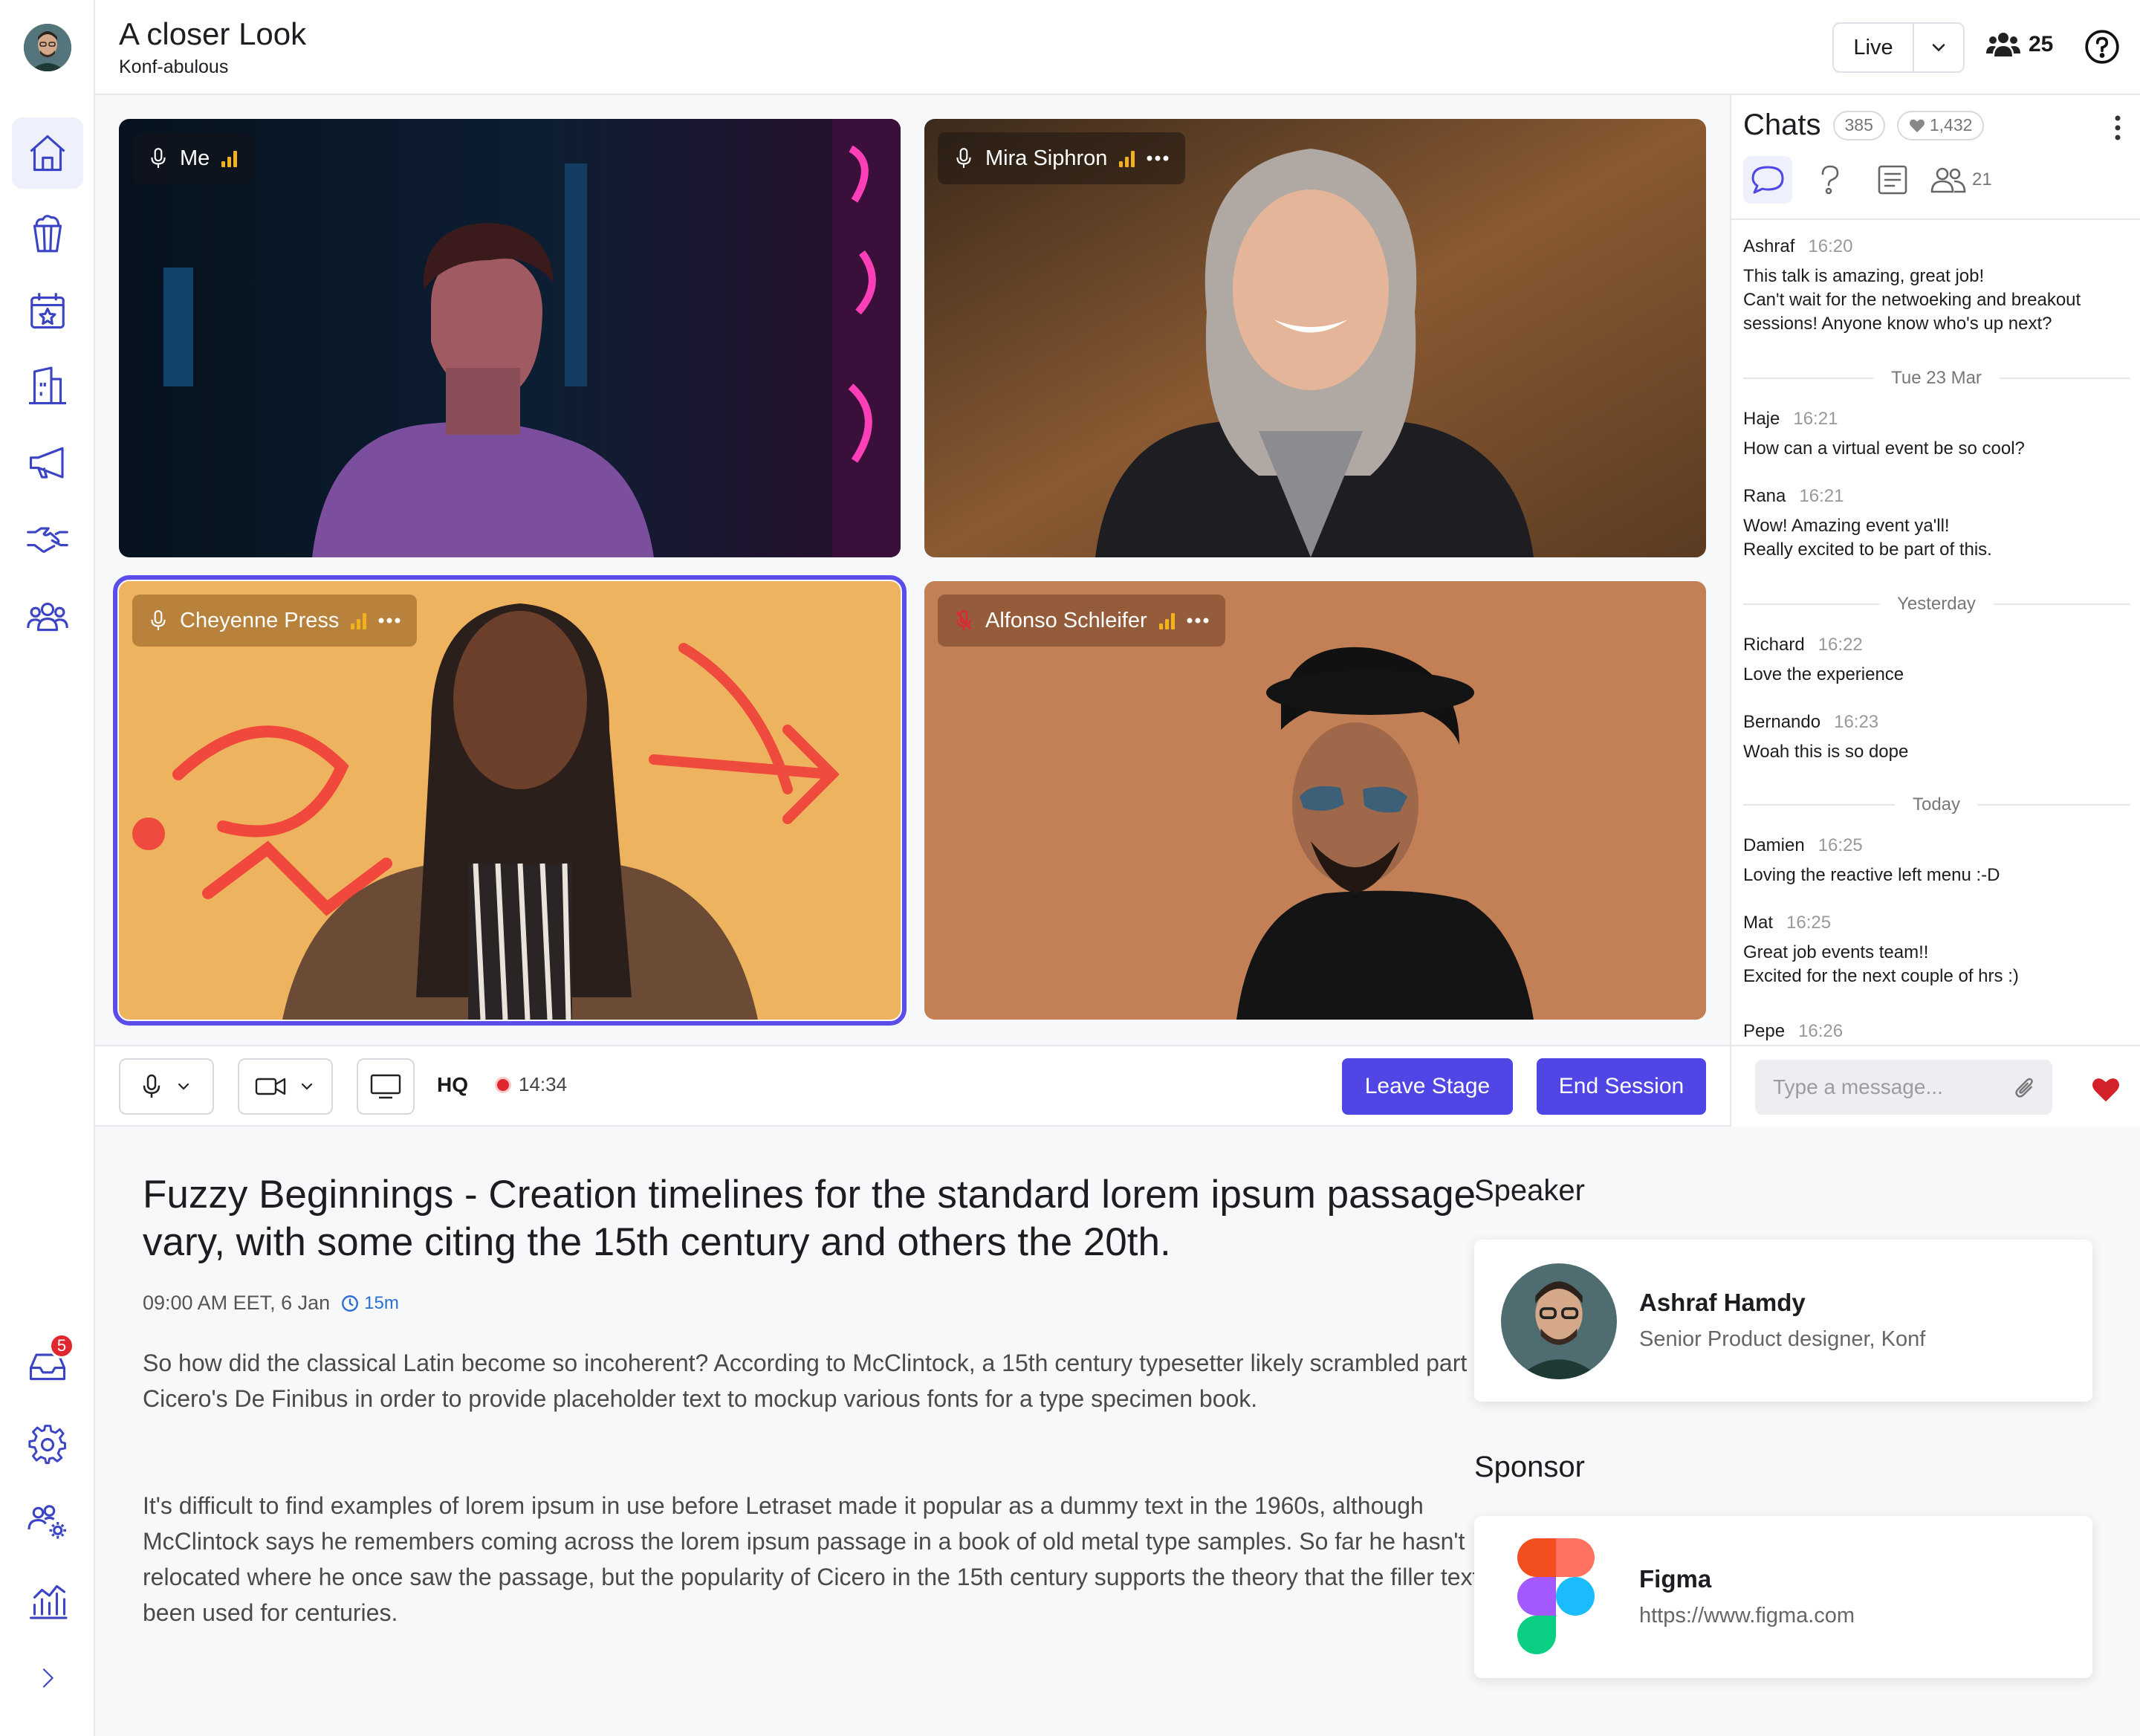  I want to click on nav-agenda, so click(47, 310).